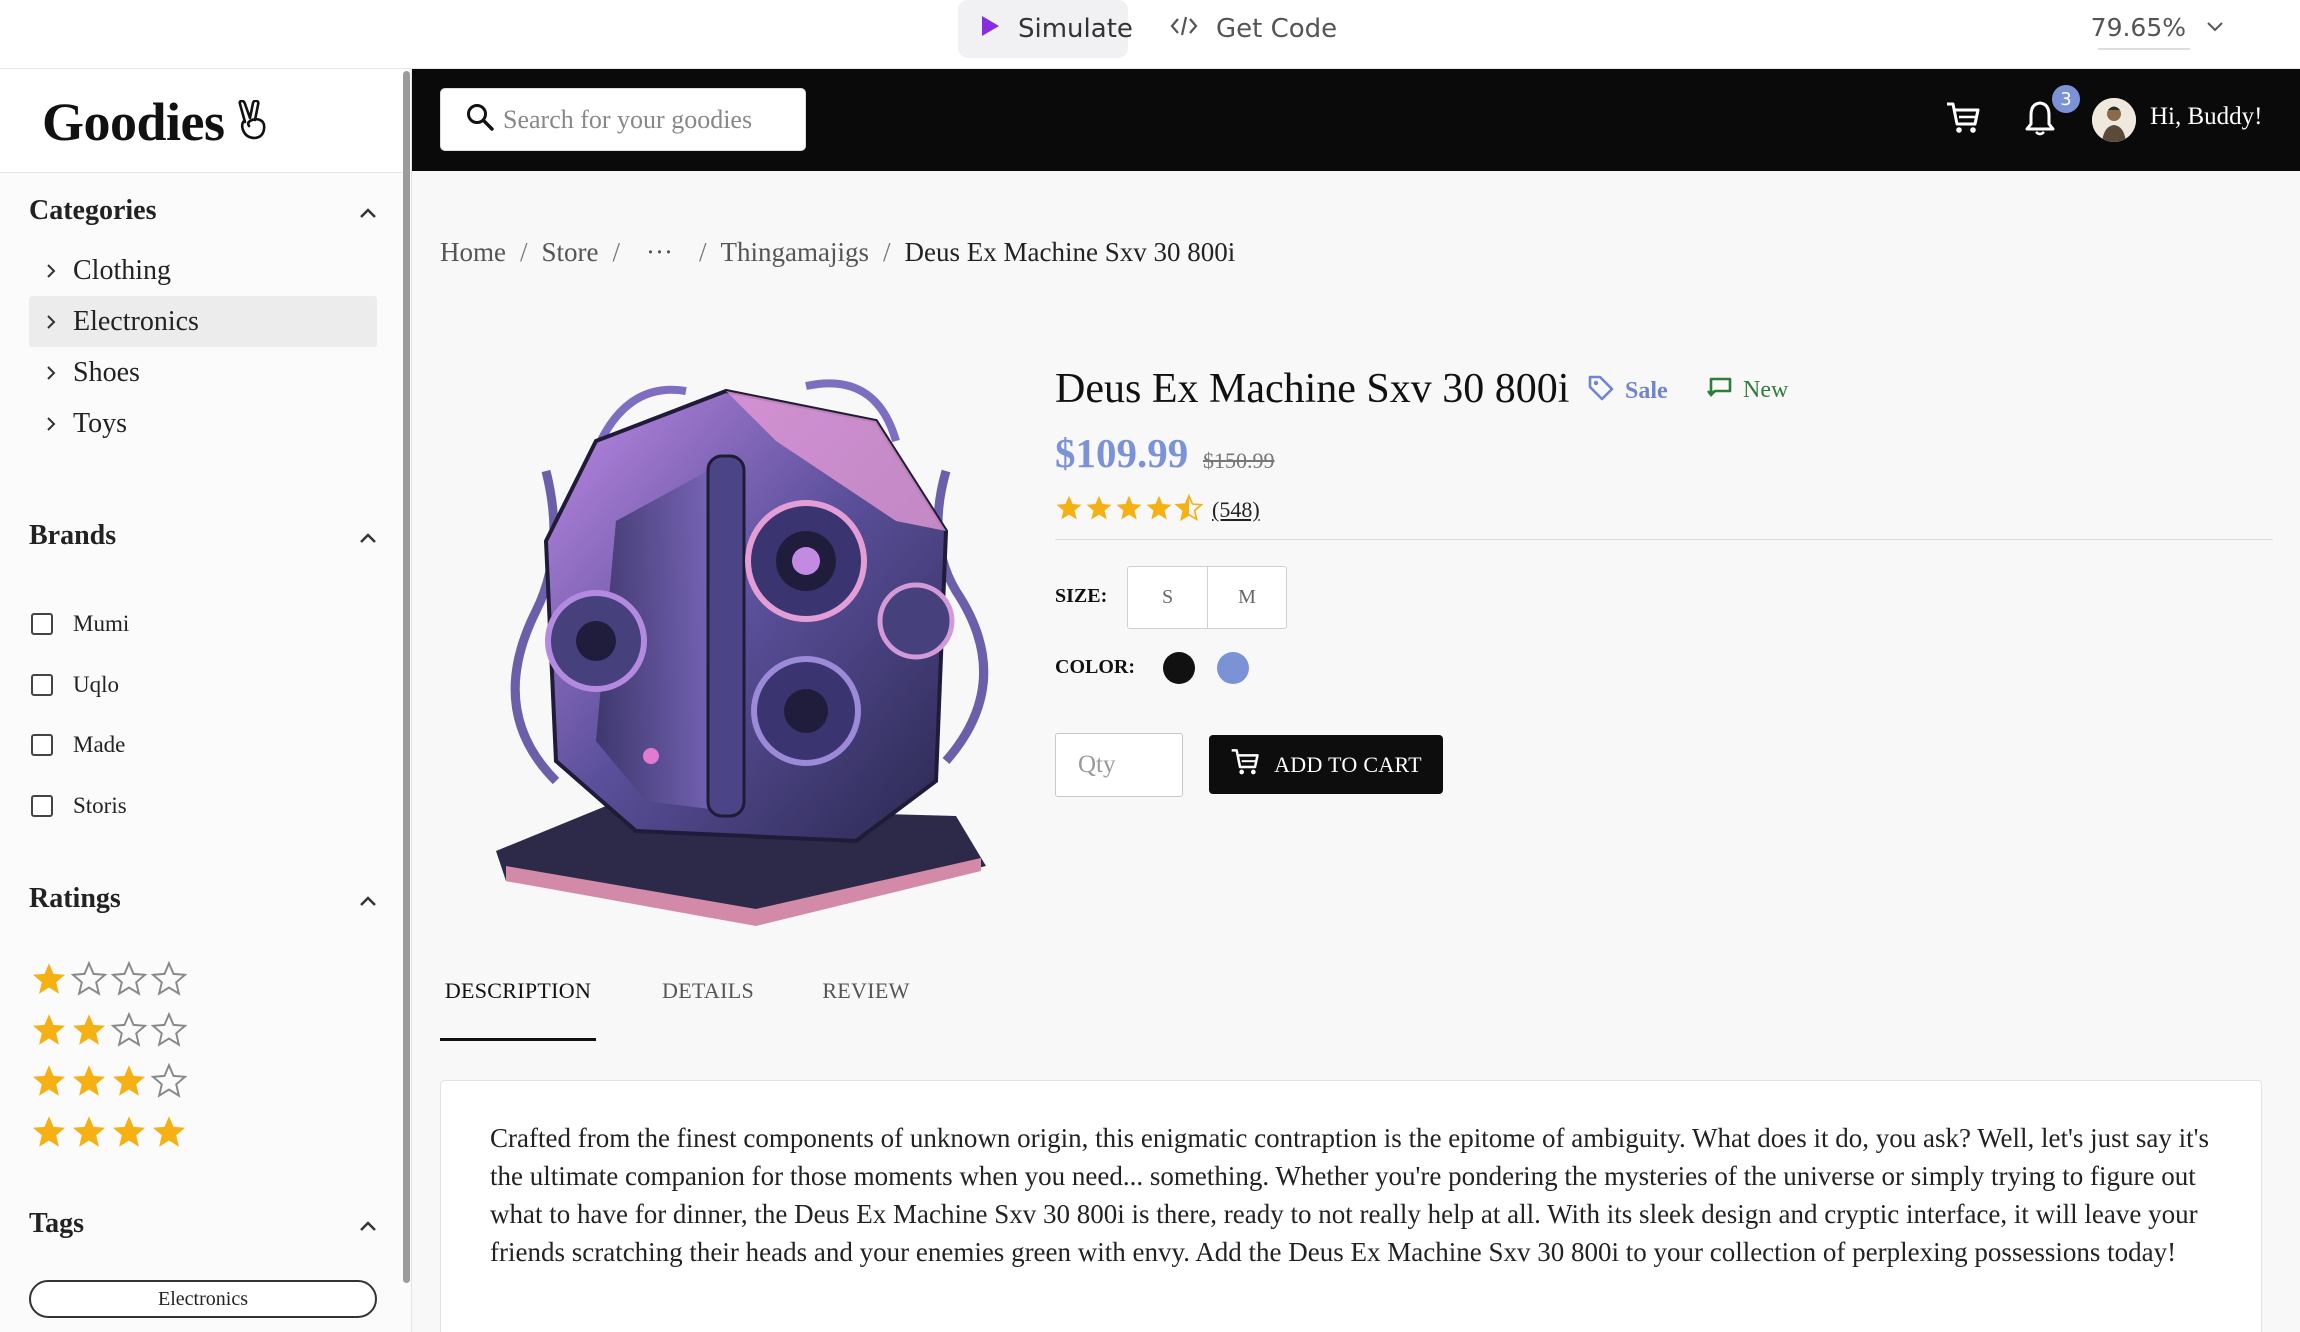 This screenshot has width=2300, height=1332. I want to click on category-item-electronics: Electronics, so click(203, 321).